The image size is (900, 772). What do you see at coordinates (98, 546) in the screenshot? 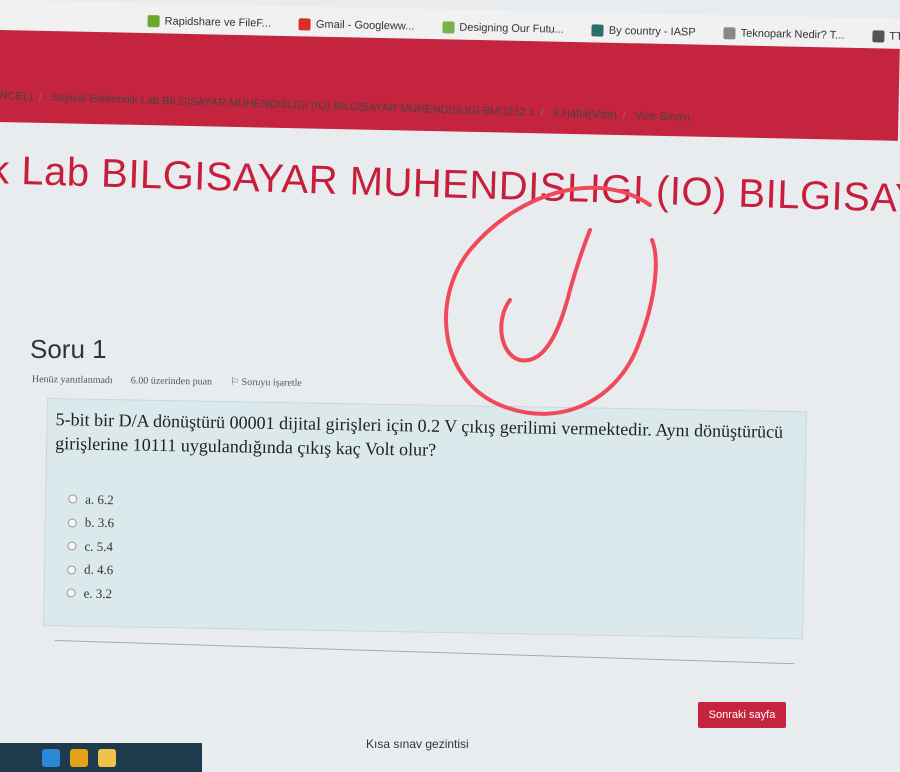
I see `answer-label: c. 5.4` at bounding box center [98, 546].